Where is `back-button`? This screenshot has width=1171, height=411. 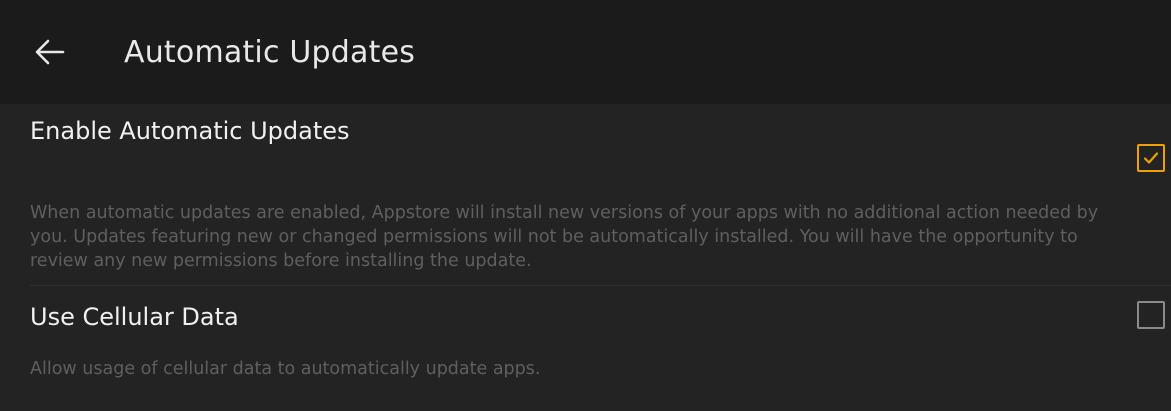
back-button is located at coordinates (50, 52).